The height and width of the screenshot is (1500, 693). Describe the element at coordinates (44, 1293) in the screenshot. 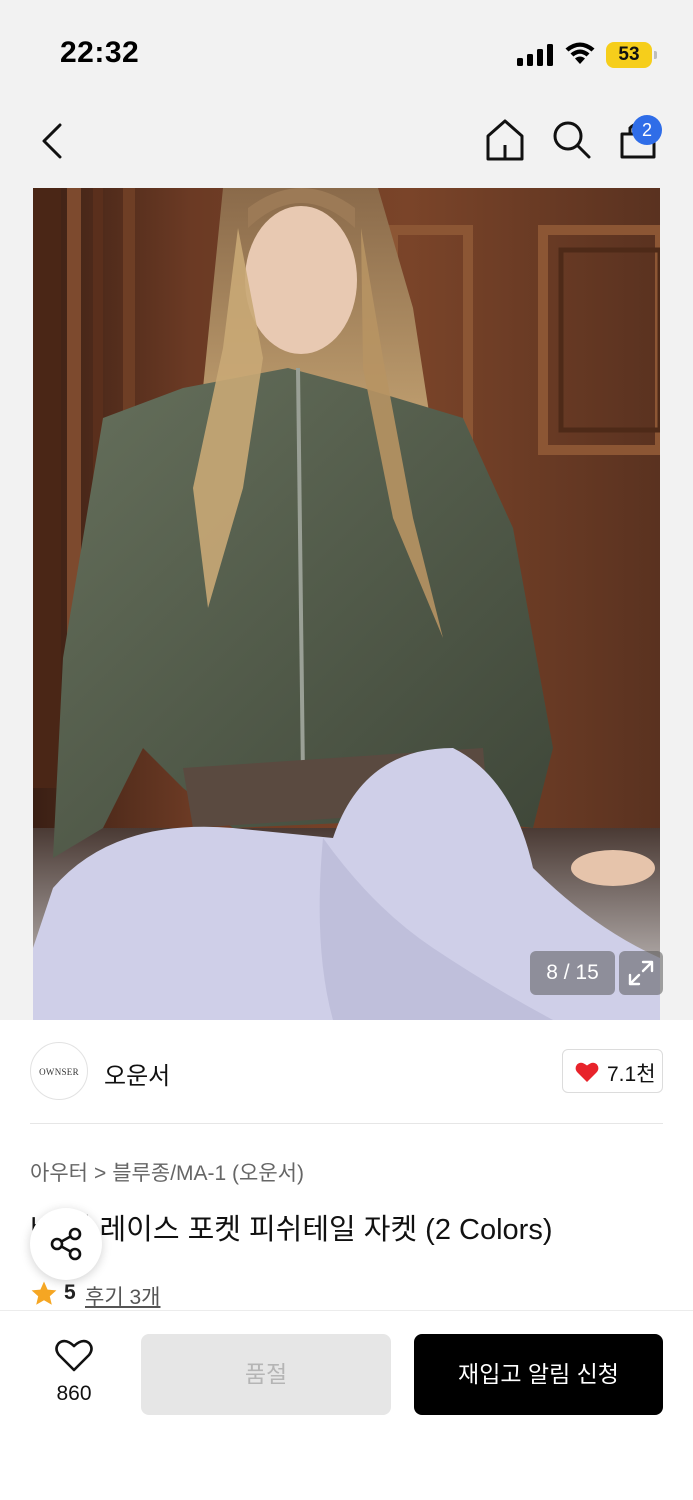

I see `star-icon` at that location.